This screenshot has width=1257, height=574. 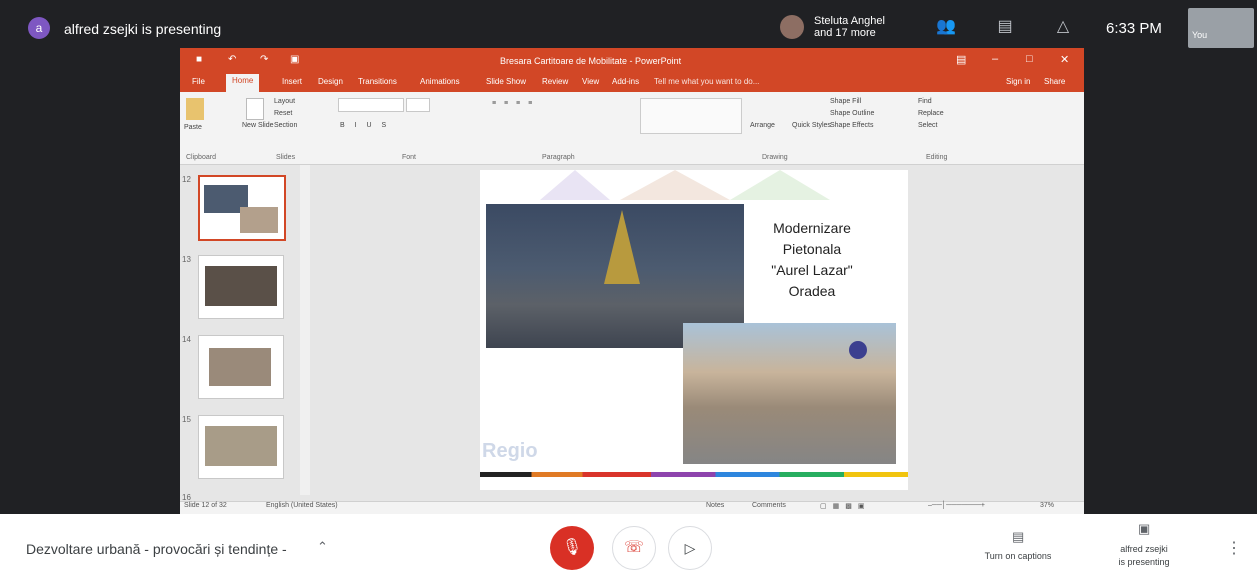 What do you see at coordinates (1054, 81) in the screenshot?
I see `share-button: Share` at bounding box center [1054, 81].